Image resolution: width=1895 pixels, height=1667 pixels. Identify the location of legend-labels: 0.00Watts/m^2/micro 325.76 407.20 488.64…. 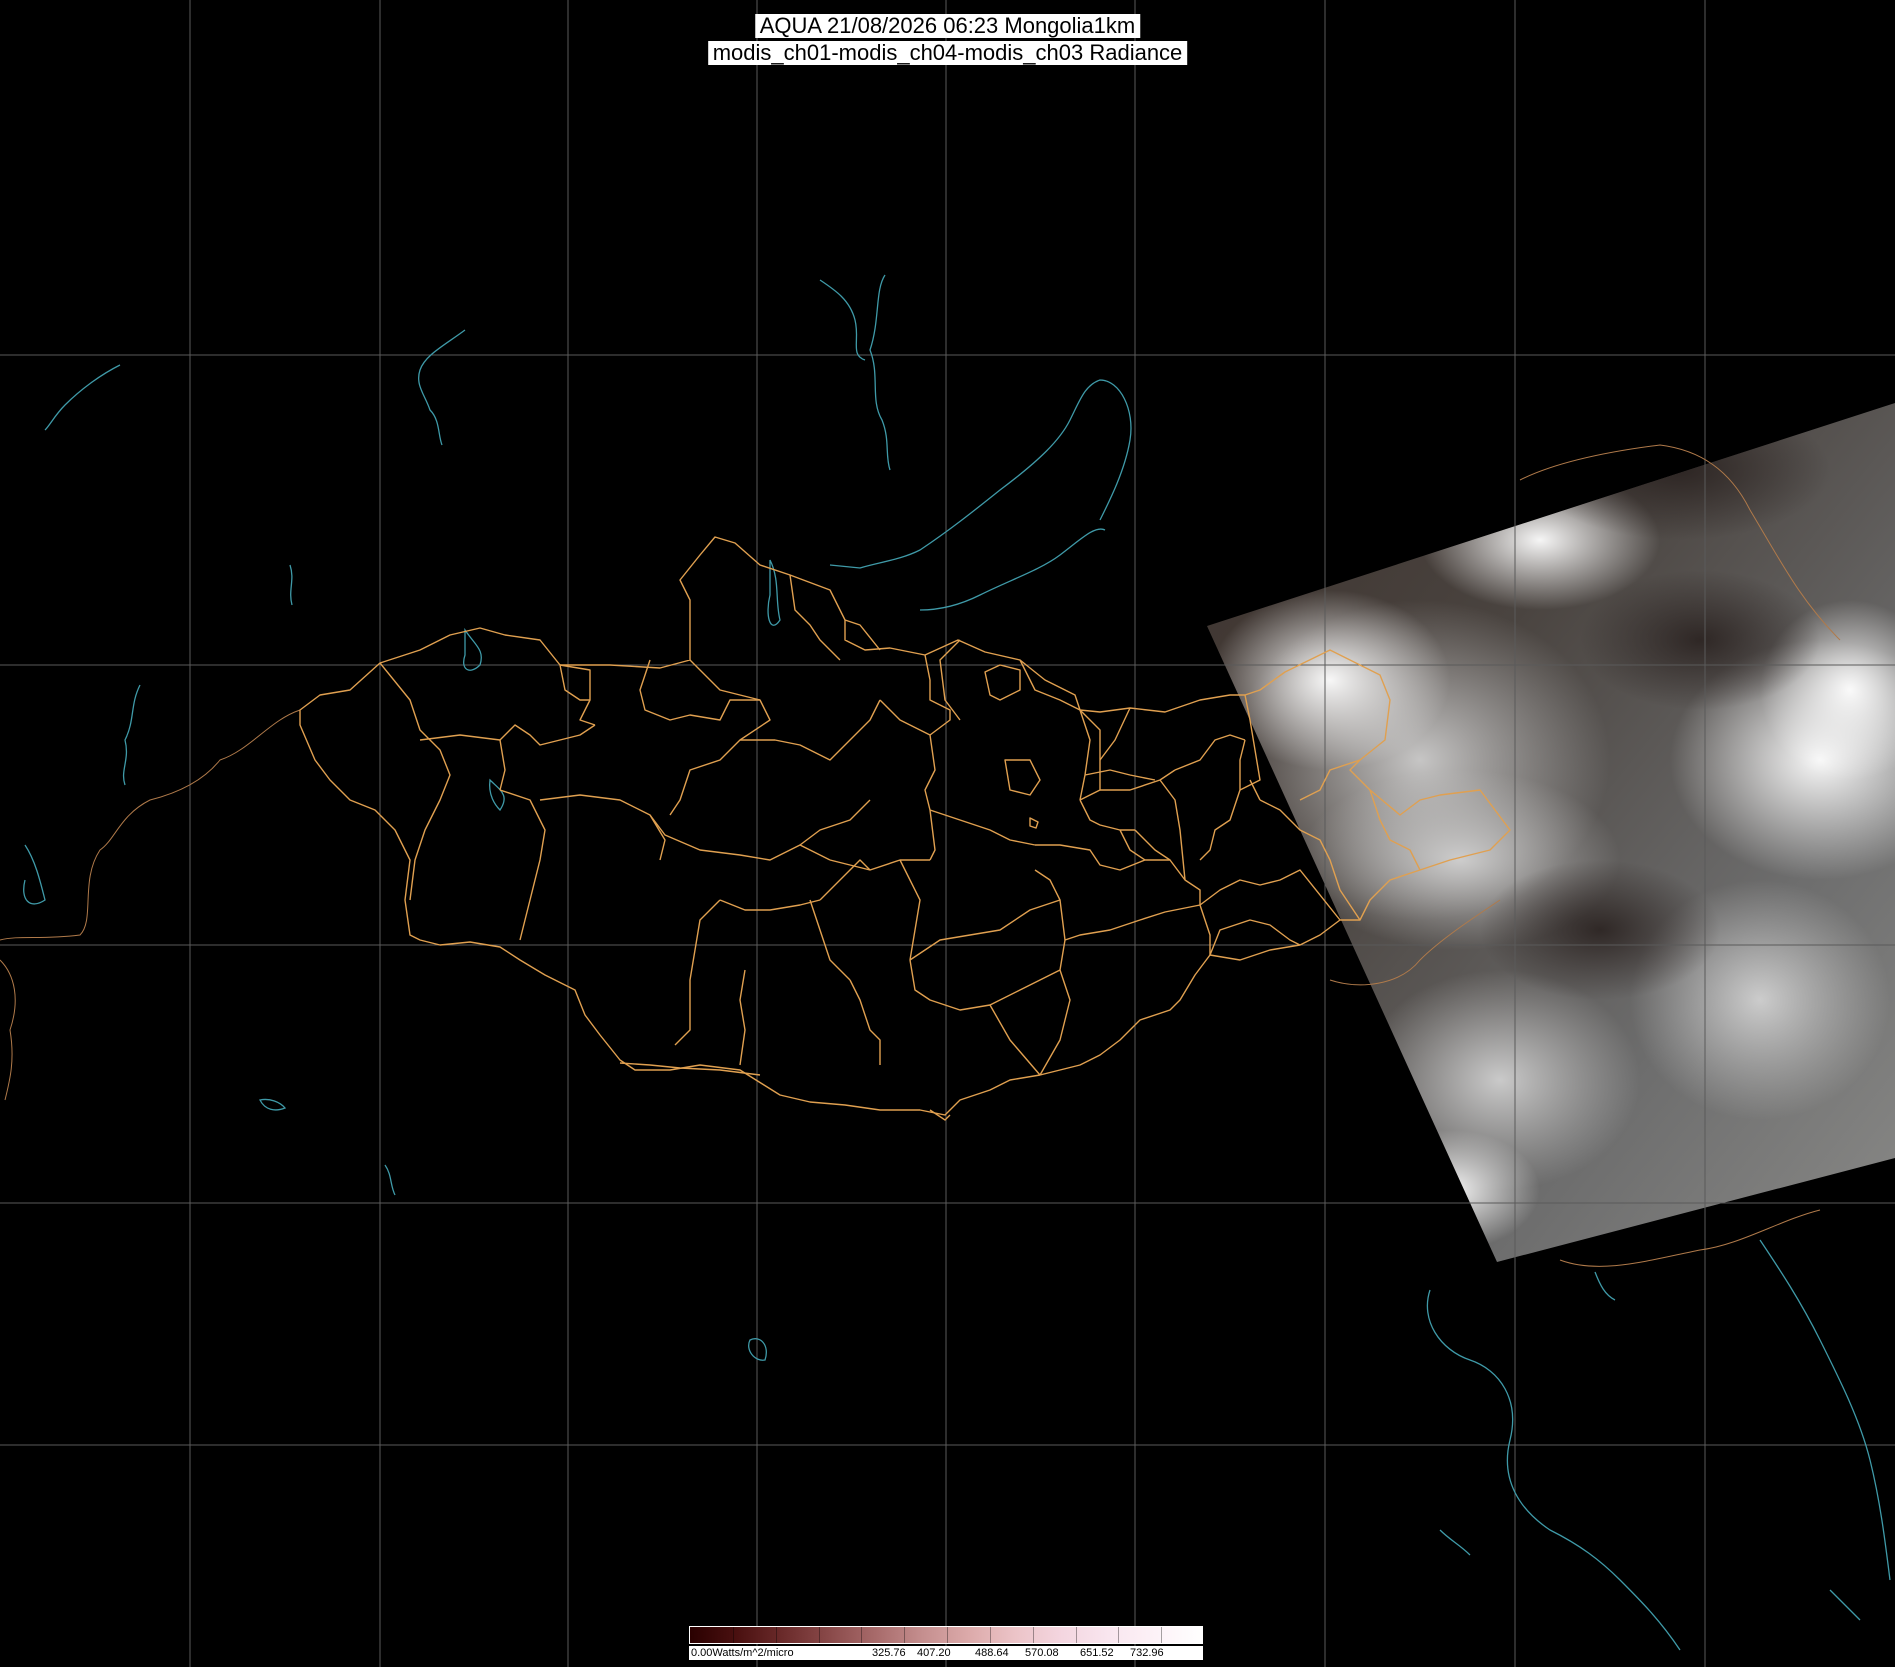
(946, 1653).